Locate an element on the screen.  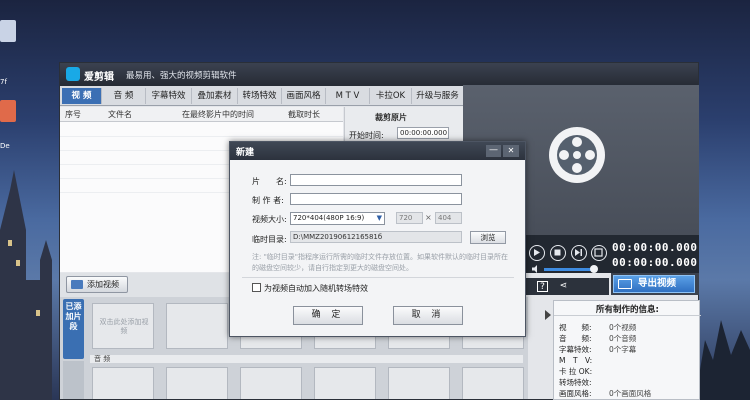
ok-button: 确 定 is located at coordinates (328, 315).